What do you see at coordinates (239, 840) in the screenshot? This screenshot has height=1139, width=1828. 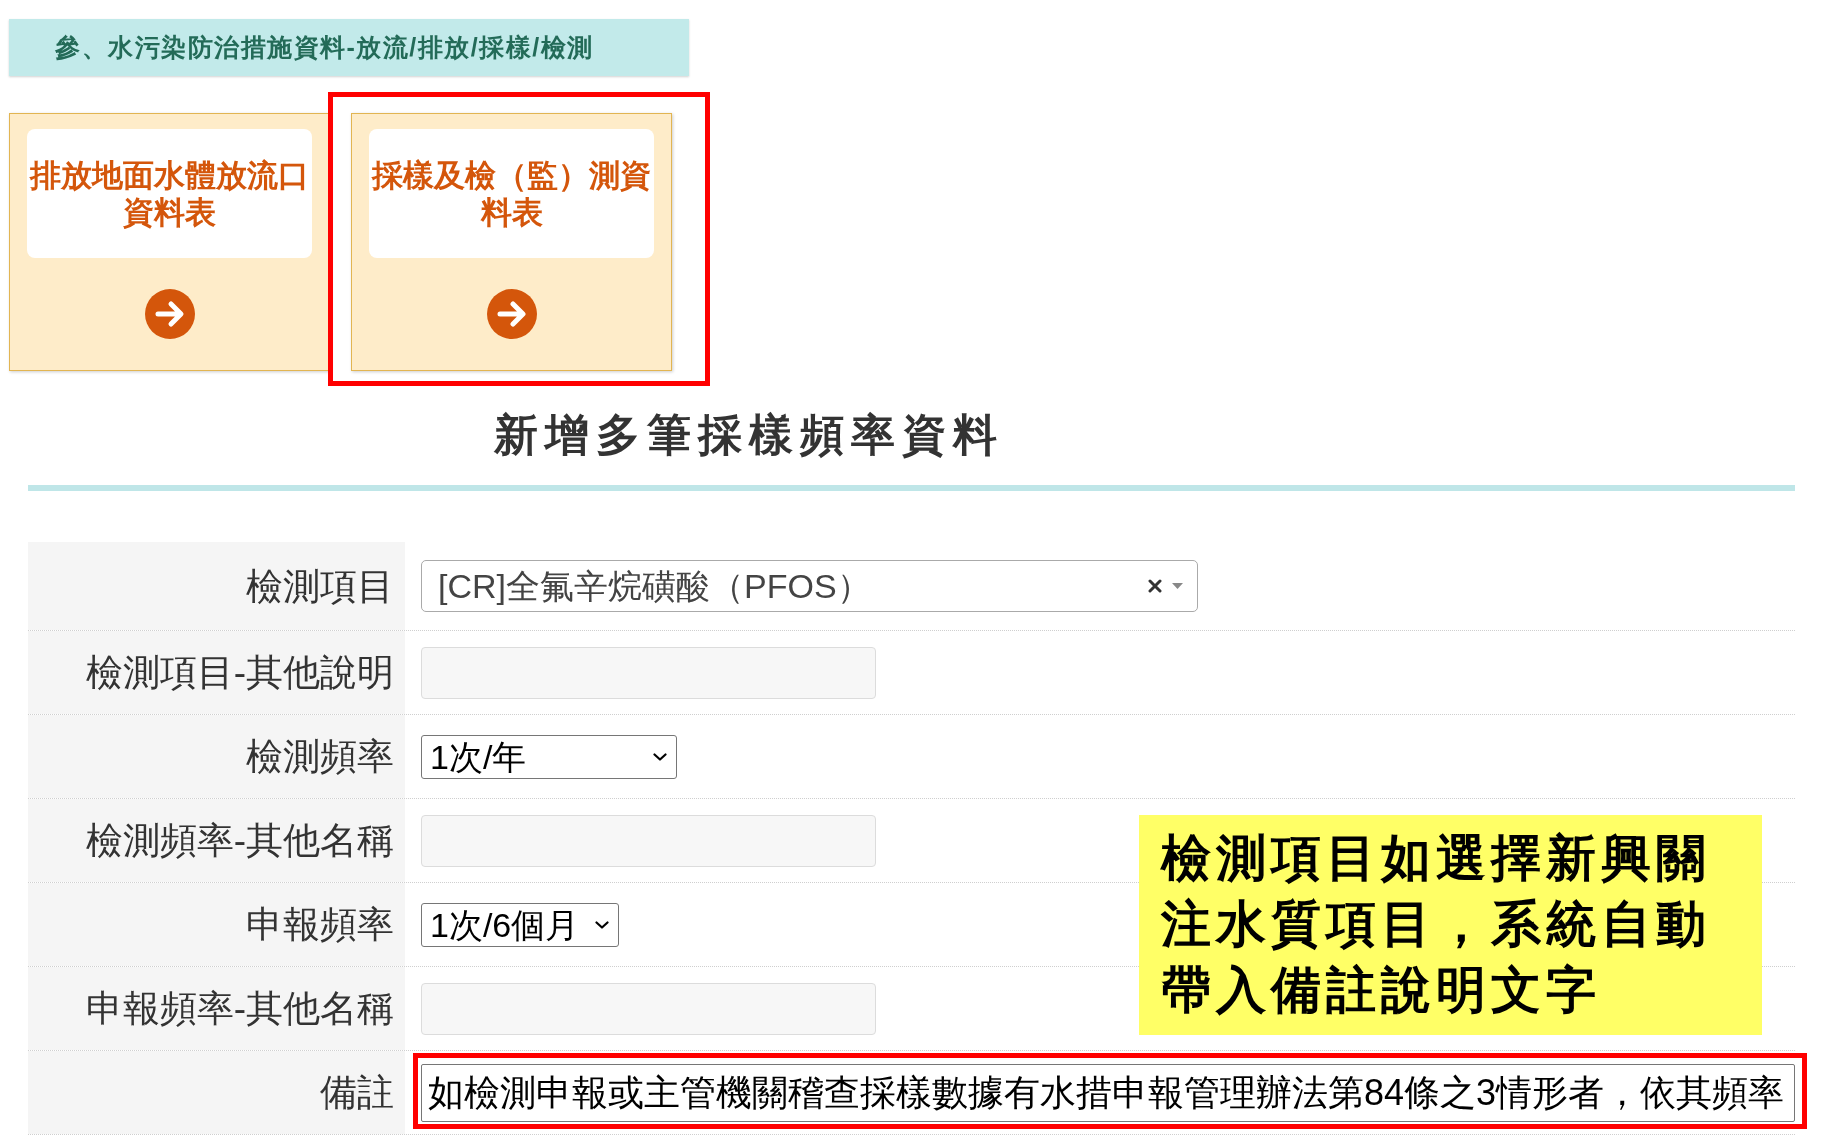 I see `field-label: 檢測頻率-其他名稱` at bounding box center [239, 840].